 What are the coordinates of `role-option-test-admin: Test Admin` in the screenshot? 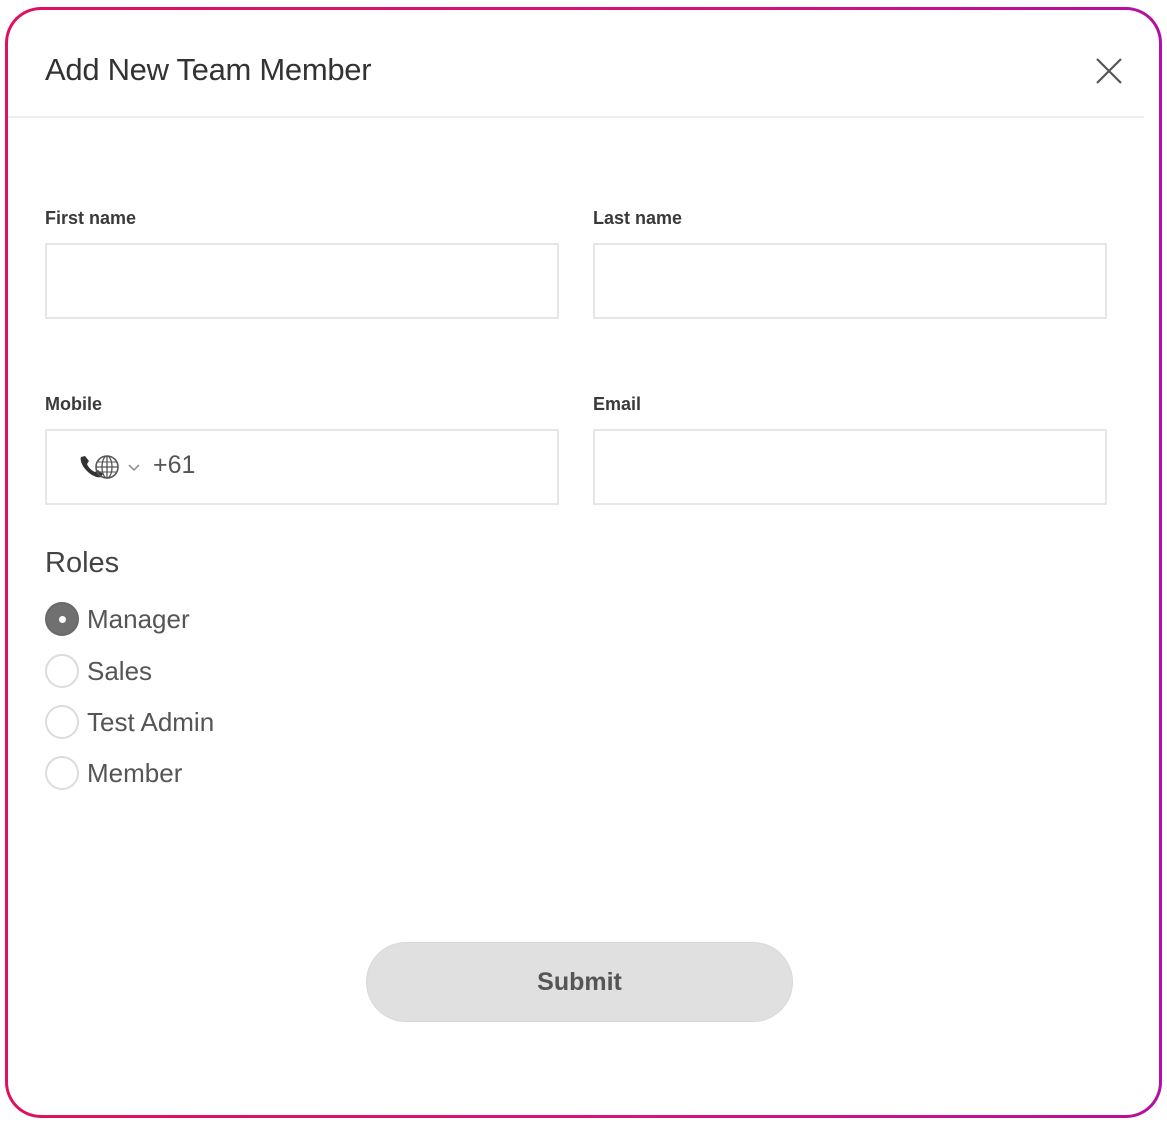 It's located at (129, 722).